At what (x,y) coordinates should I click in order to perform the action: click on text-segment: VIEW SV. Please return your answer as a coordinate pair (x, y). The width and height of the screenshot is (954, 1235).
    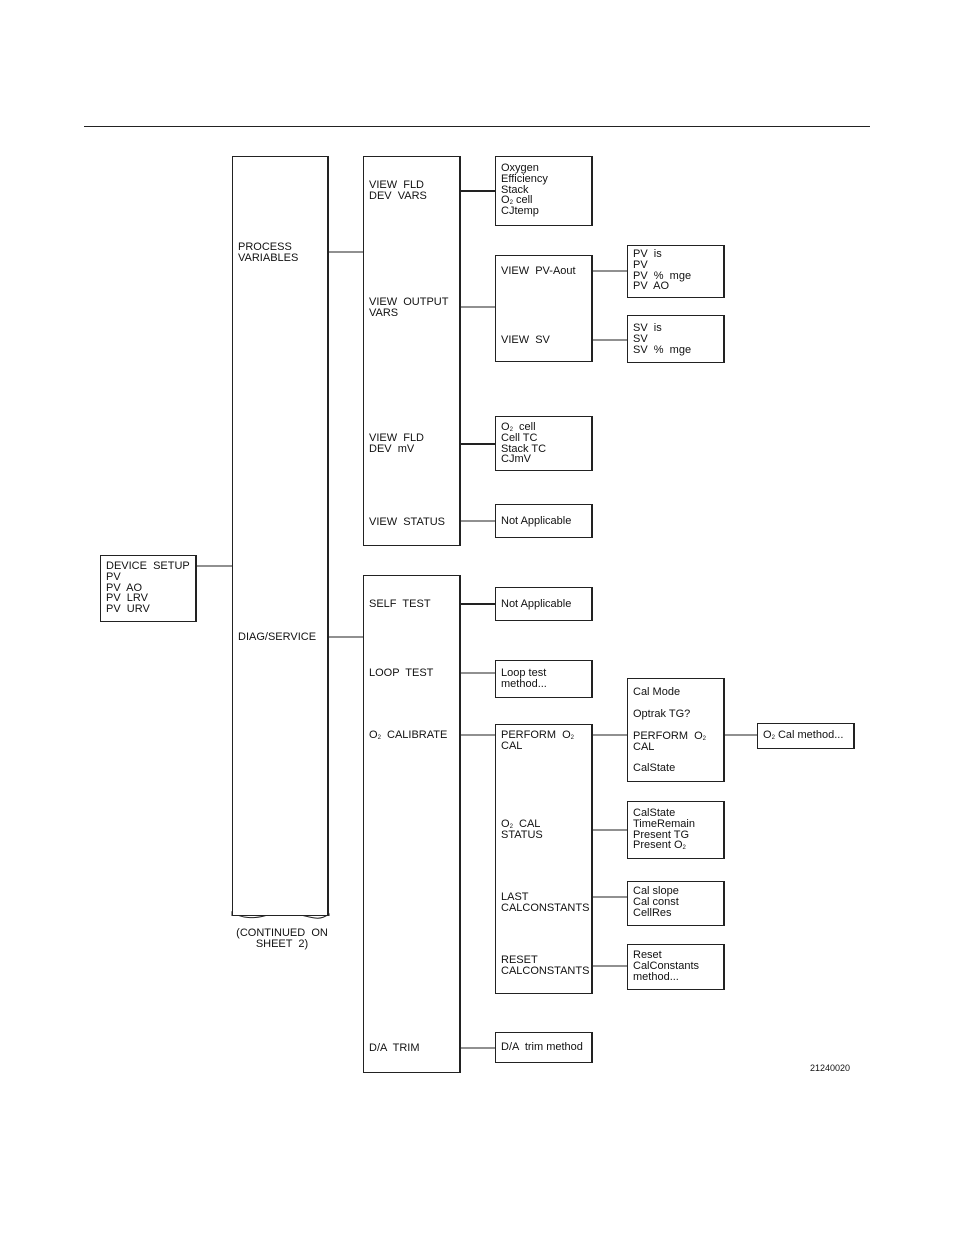
    Looking at the image, I should click on (525, 340).